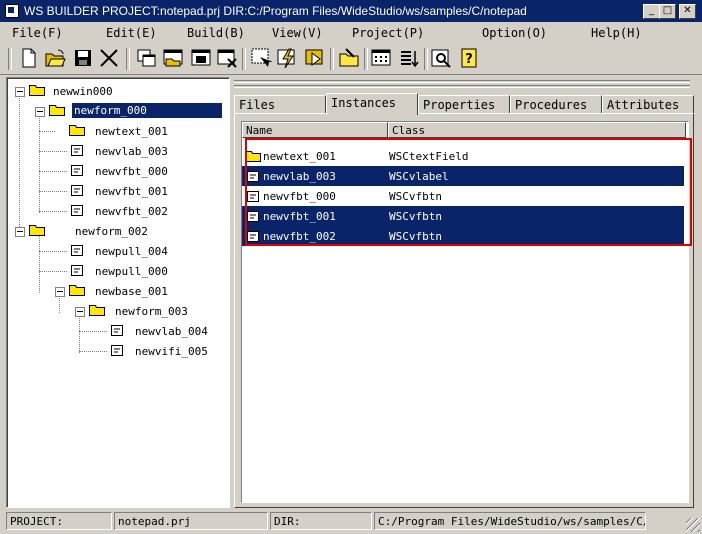 Image resolution: width=702 pixels, height=534 pixels. I want to click on maximize-button: □, so click(667, 11).